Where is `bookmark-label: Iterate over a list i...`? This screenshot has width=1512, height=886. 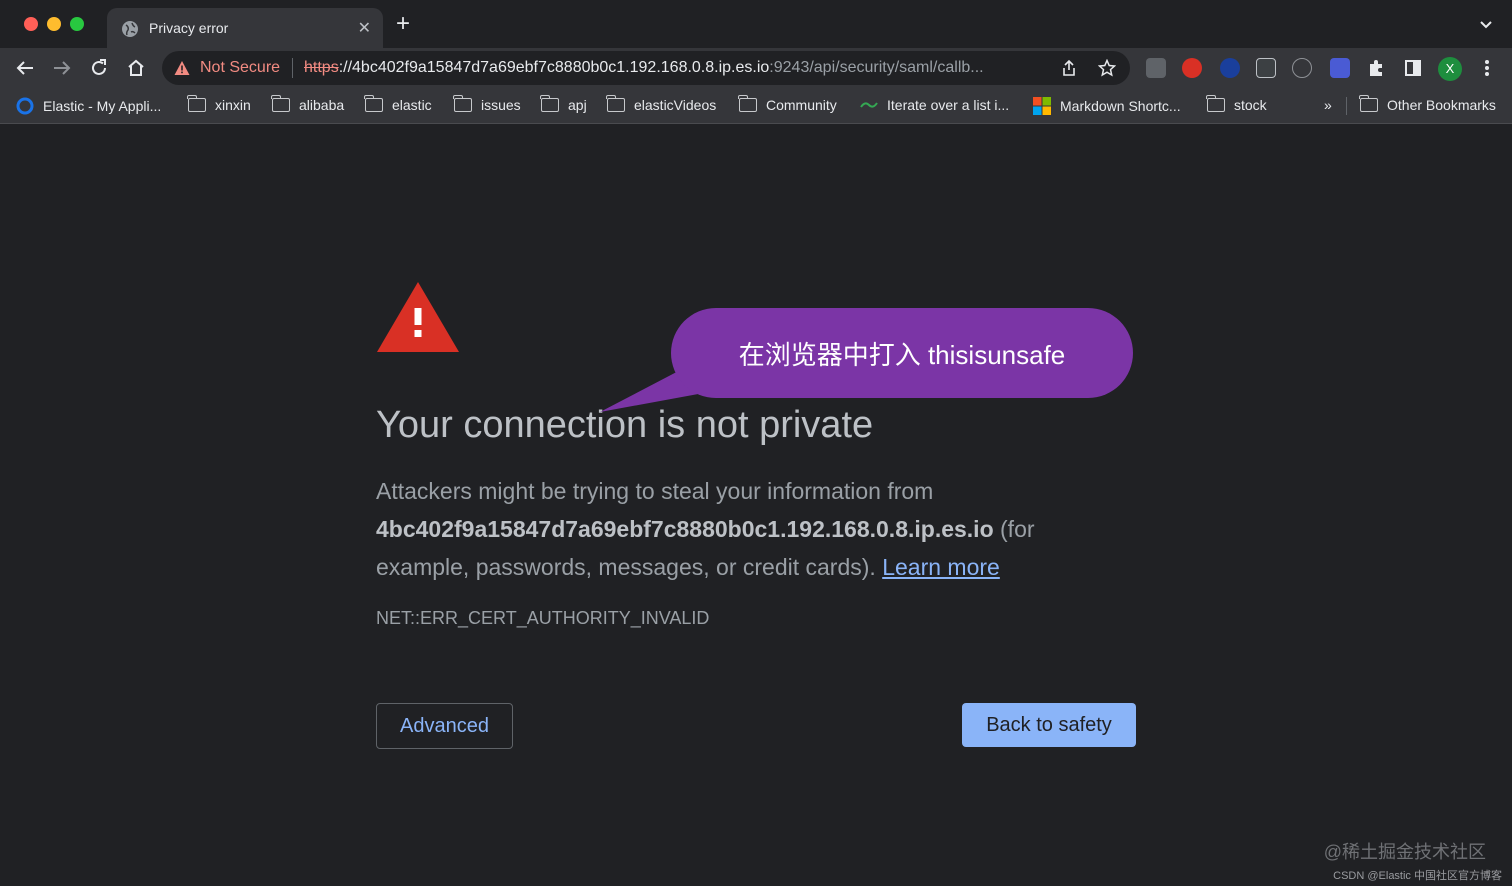 bookmark-label: Iterate over a list i... is located at coordinates (948, 105).